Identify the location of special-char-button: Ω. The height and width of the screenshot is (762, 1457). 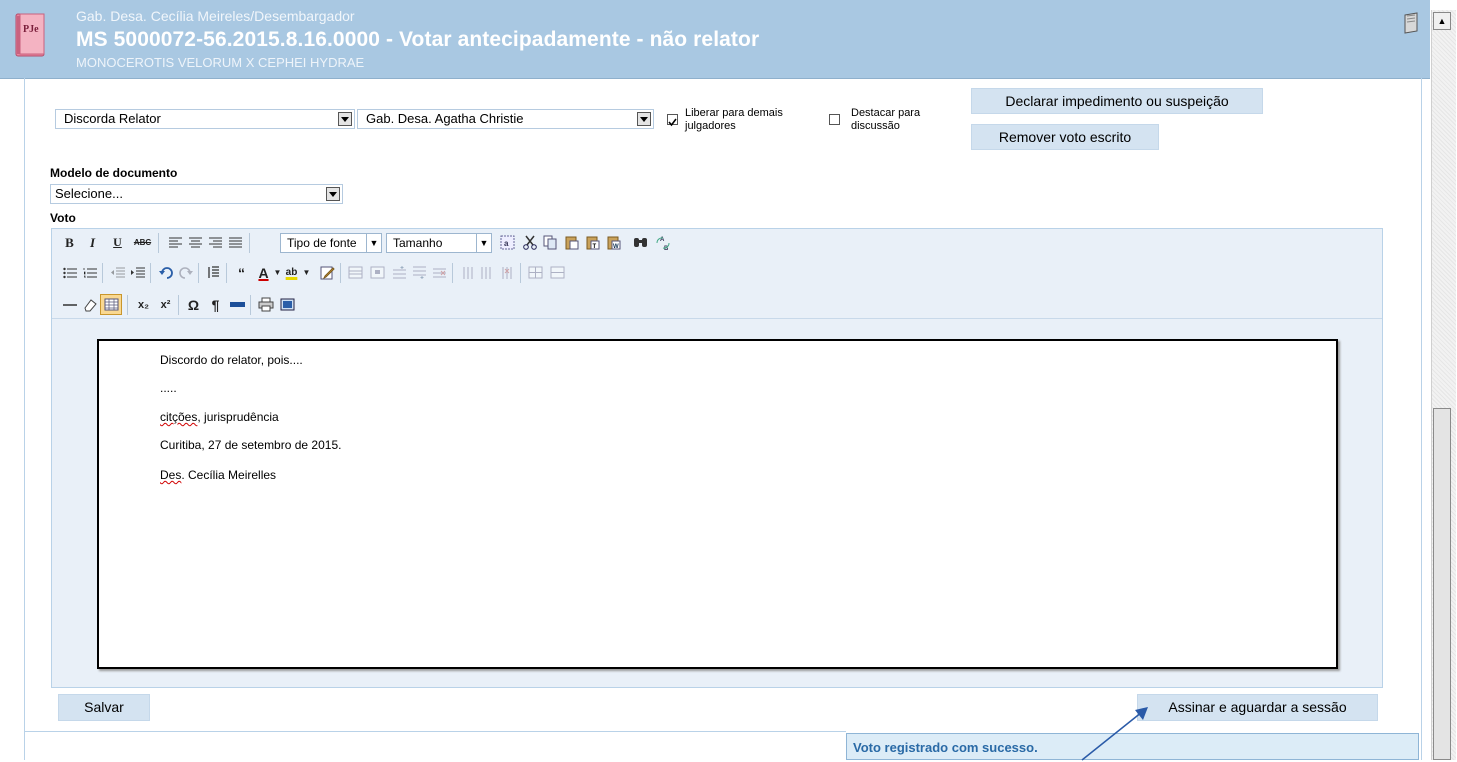
(193, 304).